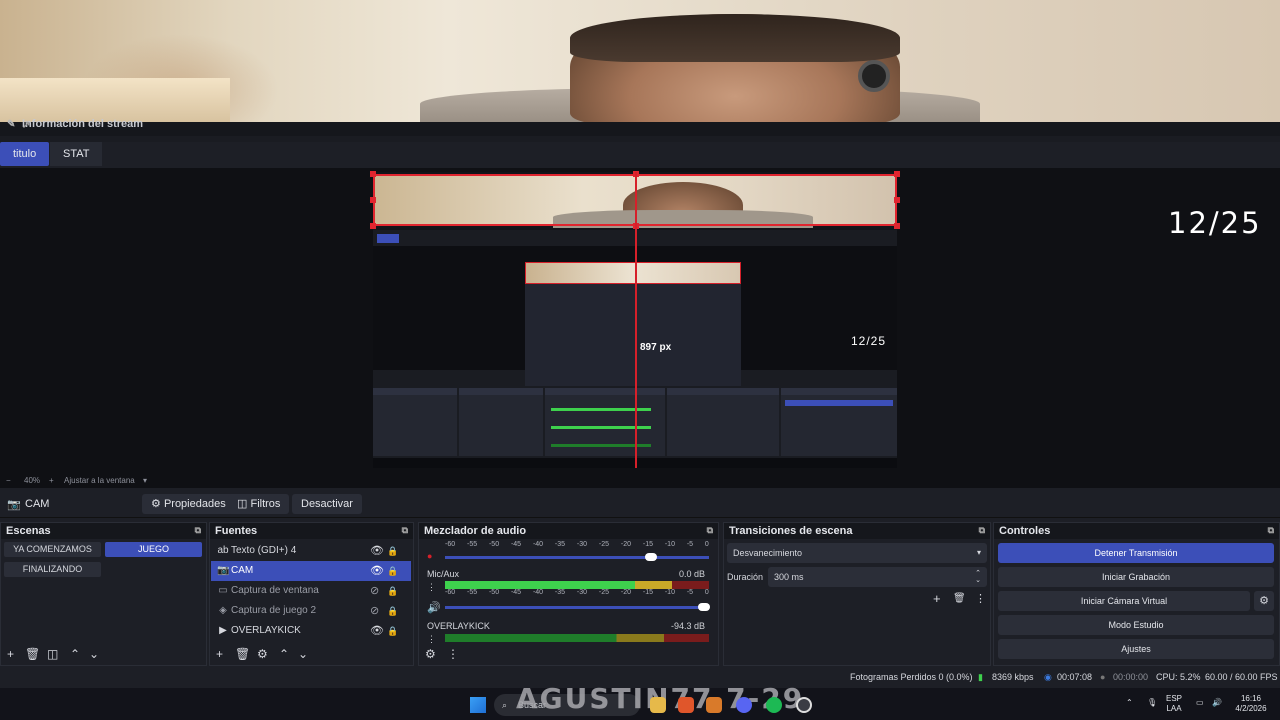 This screenshot has height=720, width=1280. Describe the element at coordinates (978, 581) in the screenshot. I see `spin-down-icon: ⌄` at that location.